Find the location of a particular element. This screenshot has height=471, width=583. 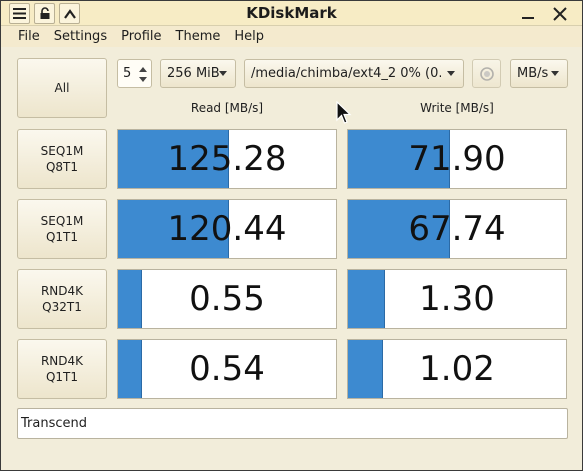

test-name-line2: Q32T1 is located at coordinates (62, 307).